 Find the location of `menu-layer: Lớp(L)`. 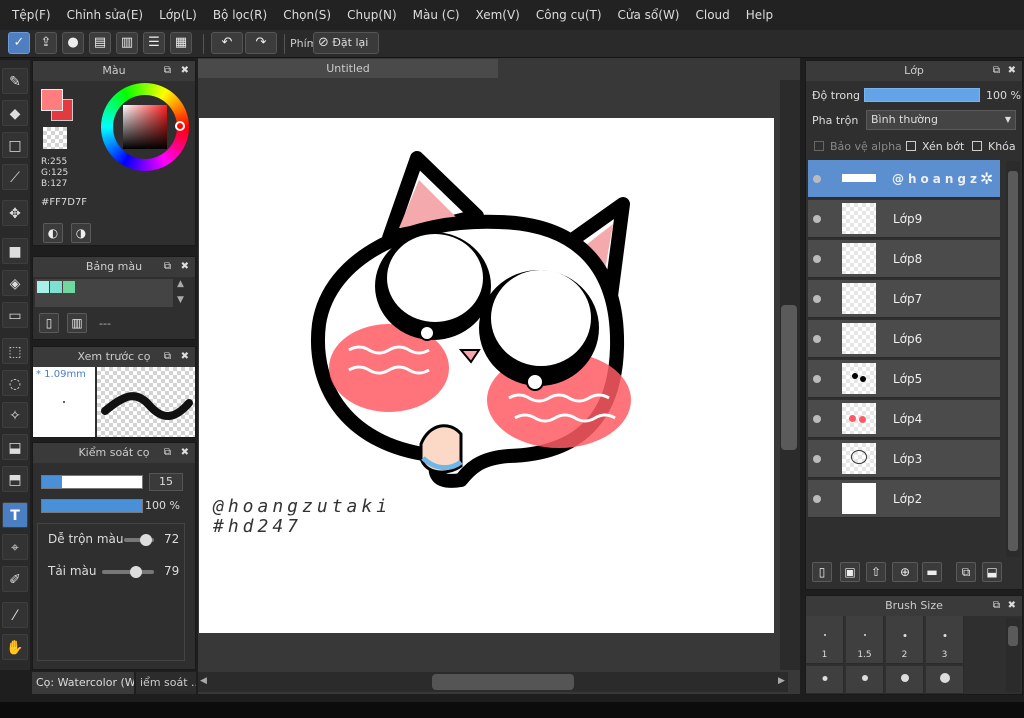

menu-layer: Lớp(L) is located at coordinates (178, 15).